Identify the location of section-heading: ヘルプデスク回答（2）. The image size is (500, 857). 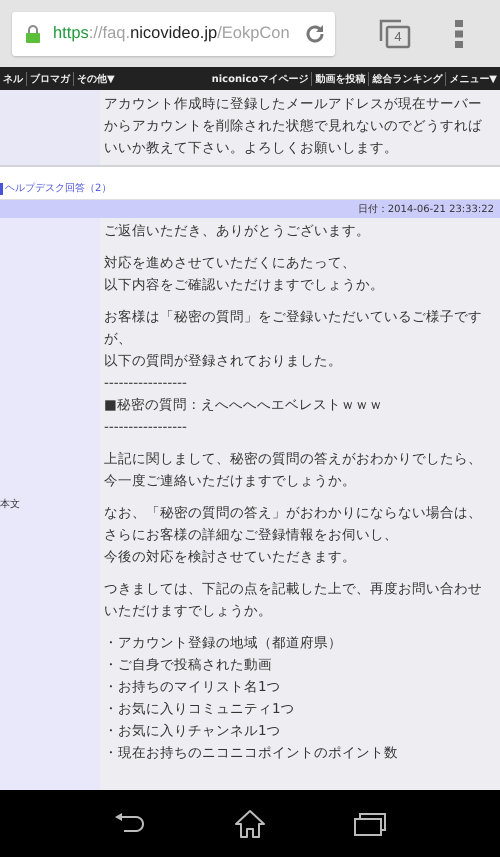
(56, 189).